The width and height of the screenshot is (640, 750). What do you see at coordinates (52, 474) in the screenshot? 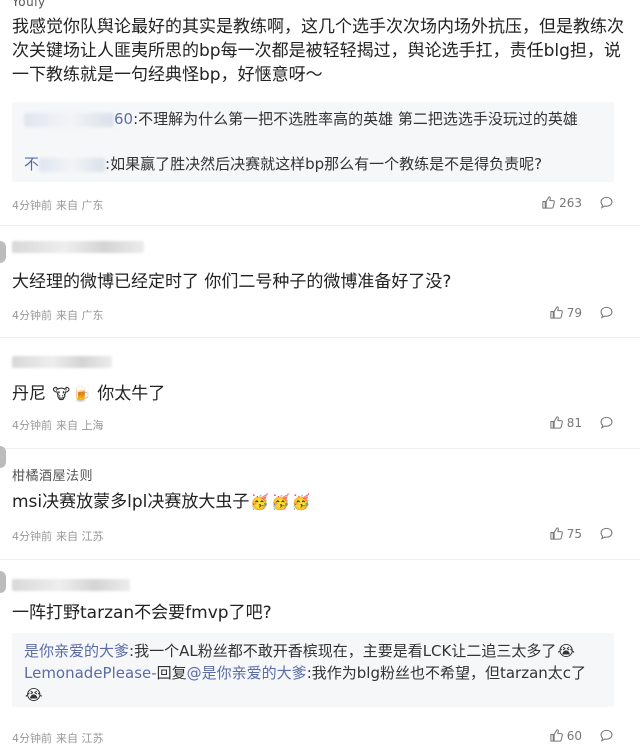
I see `comment-username: 柑橘酒屋法则` at bounding box center [52, 474].